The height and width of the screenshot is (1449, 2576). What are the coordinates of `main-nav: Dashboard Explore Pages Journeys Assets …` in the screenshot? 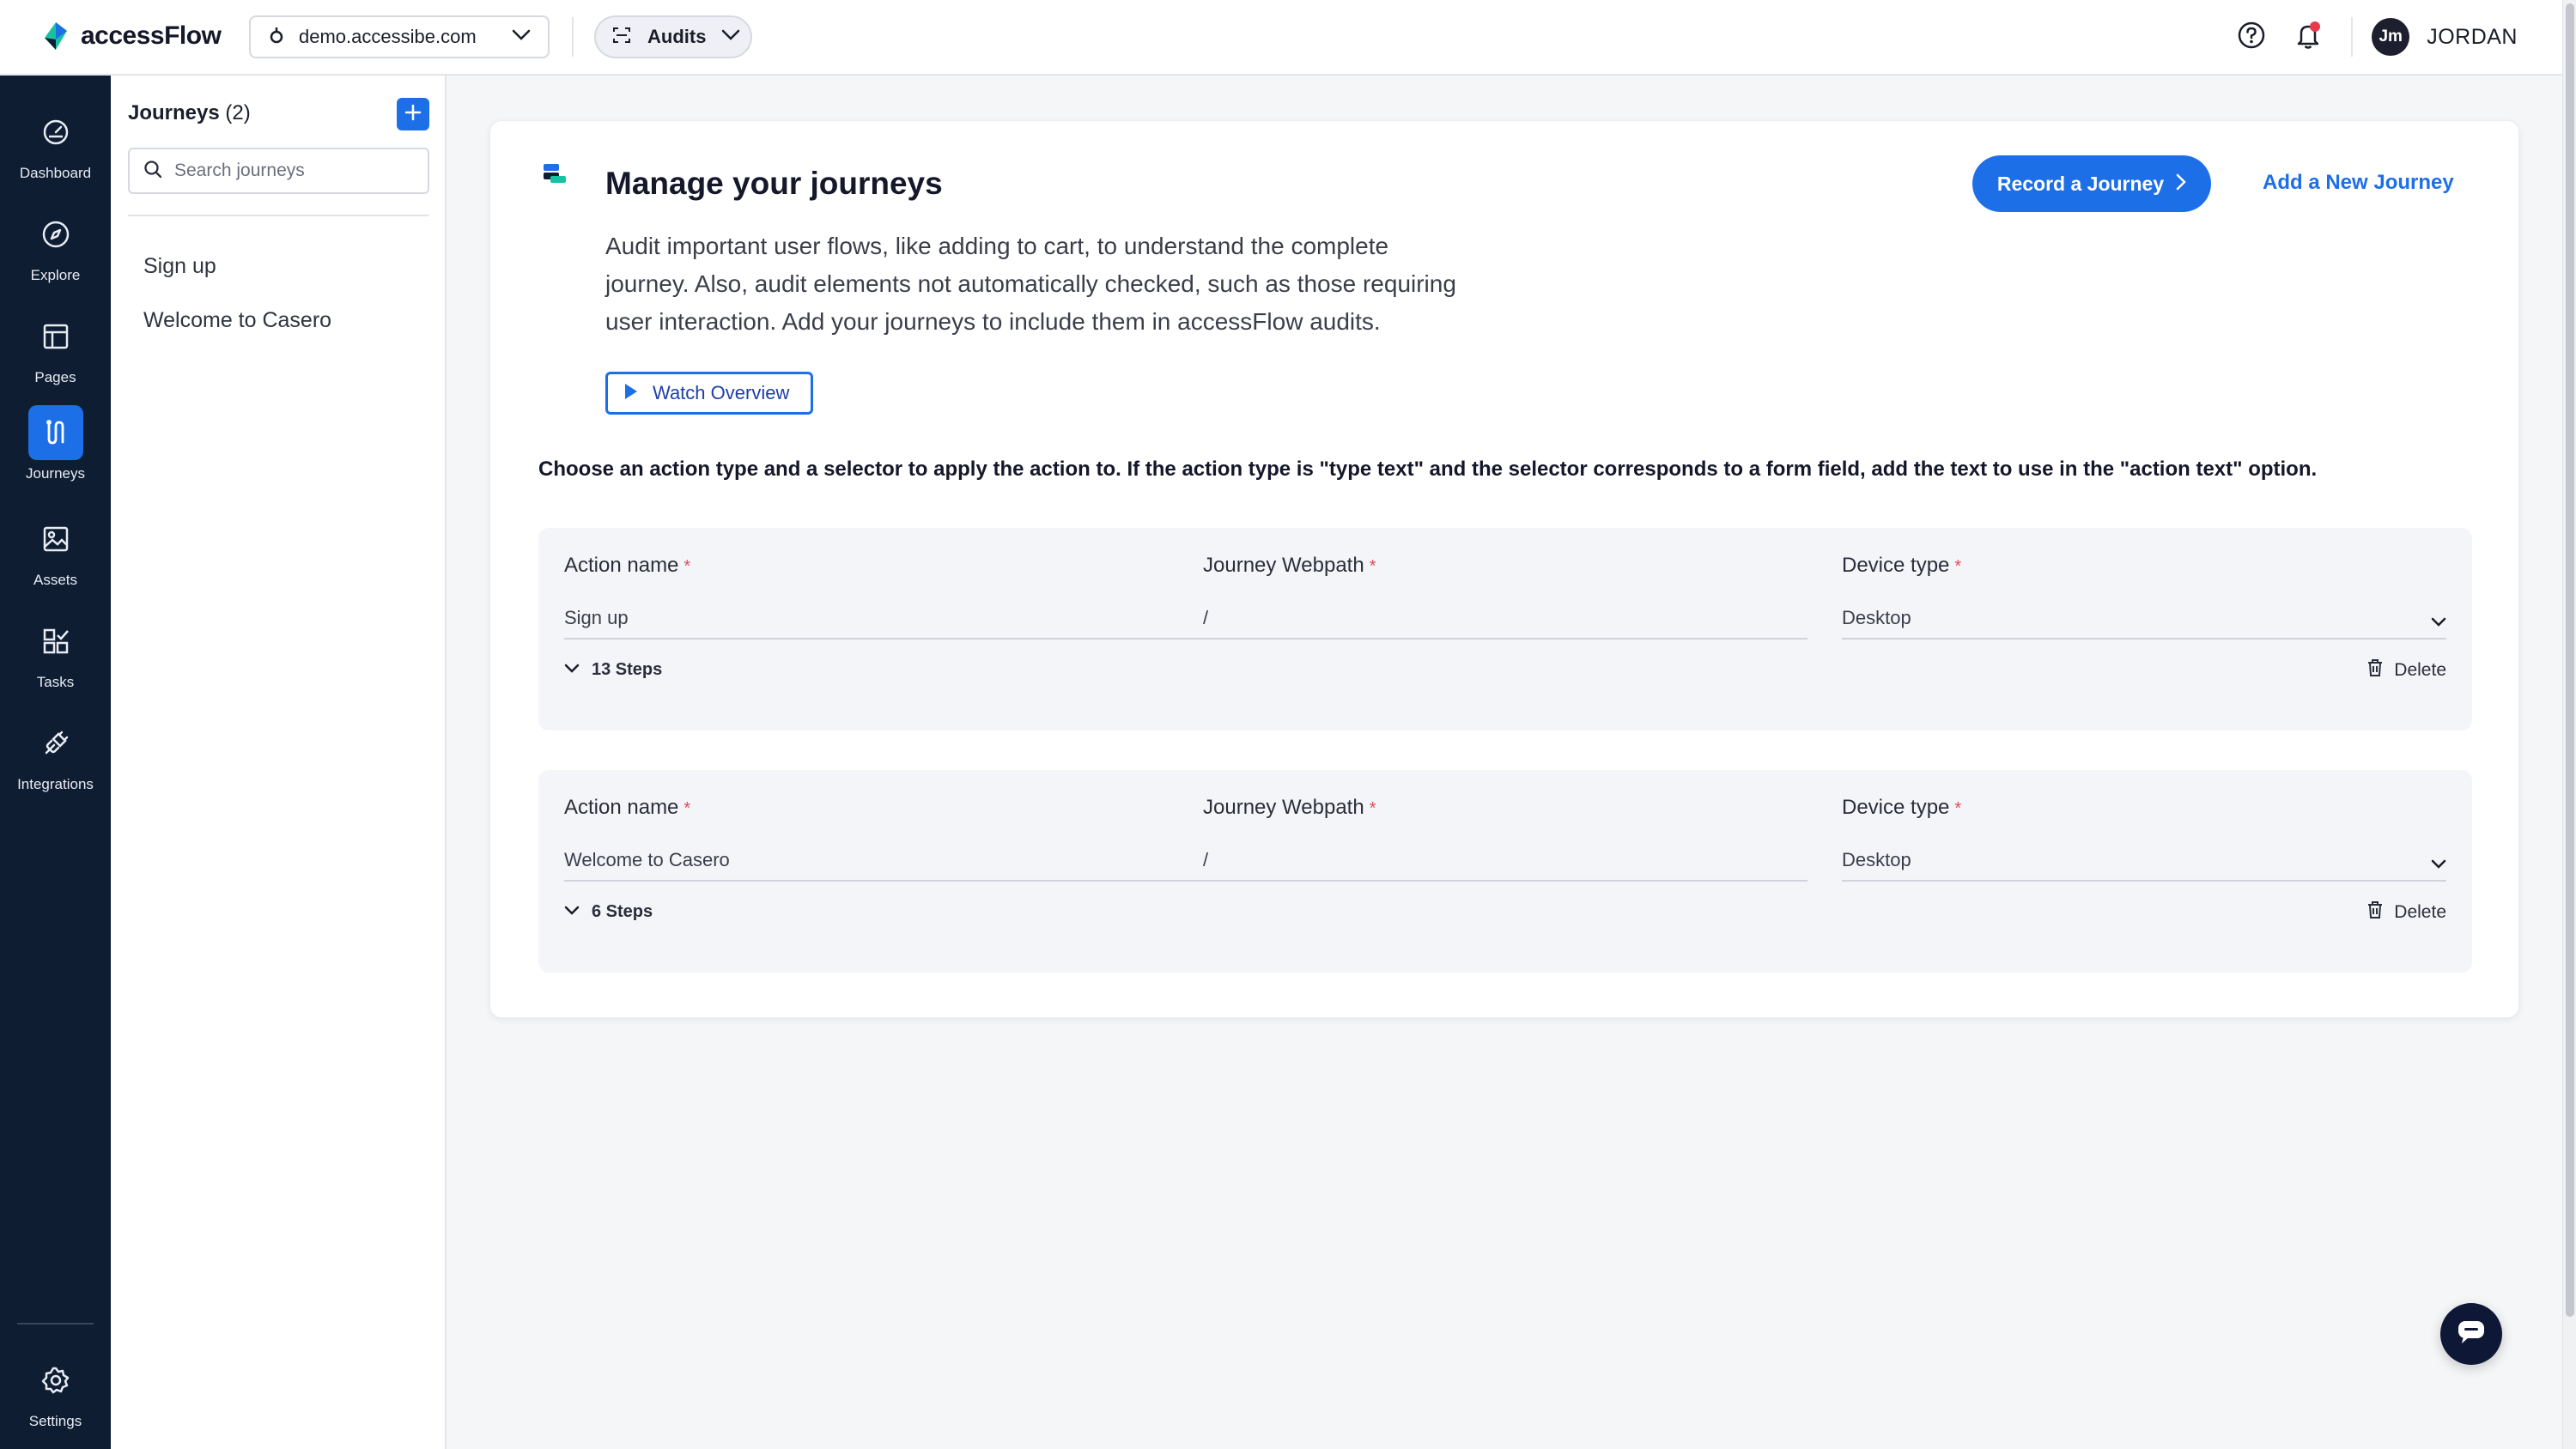 It's located at (56, 762).